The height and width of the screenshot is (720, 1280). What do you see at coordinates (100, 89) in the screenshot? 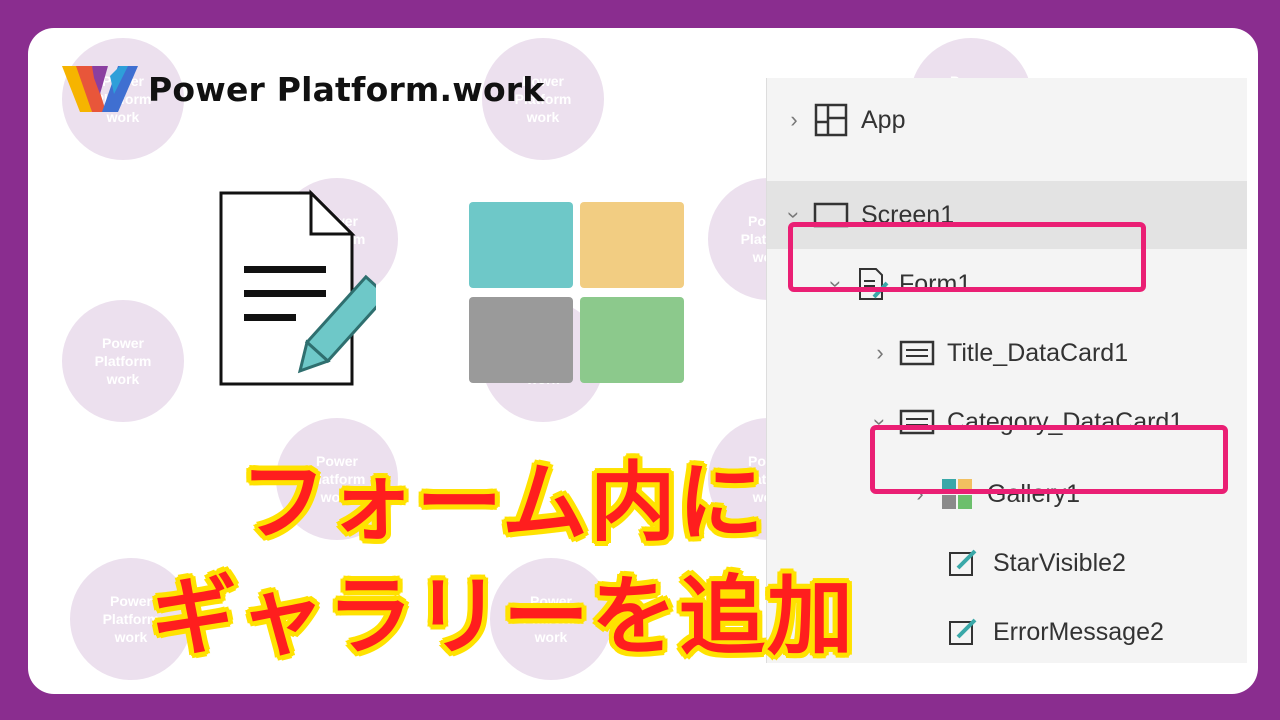
I see `power-platform-logo-icon` at bounding box center [100, 89].